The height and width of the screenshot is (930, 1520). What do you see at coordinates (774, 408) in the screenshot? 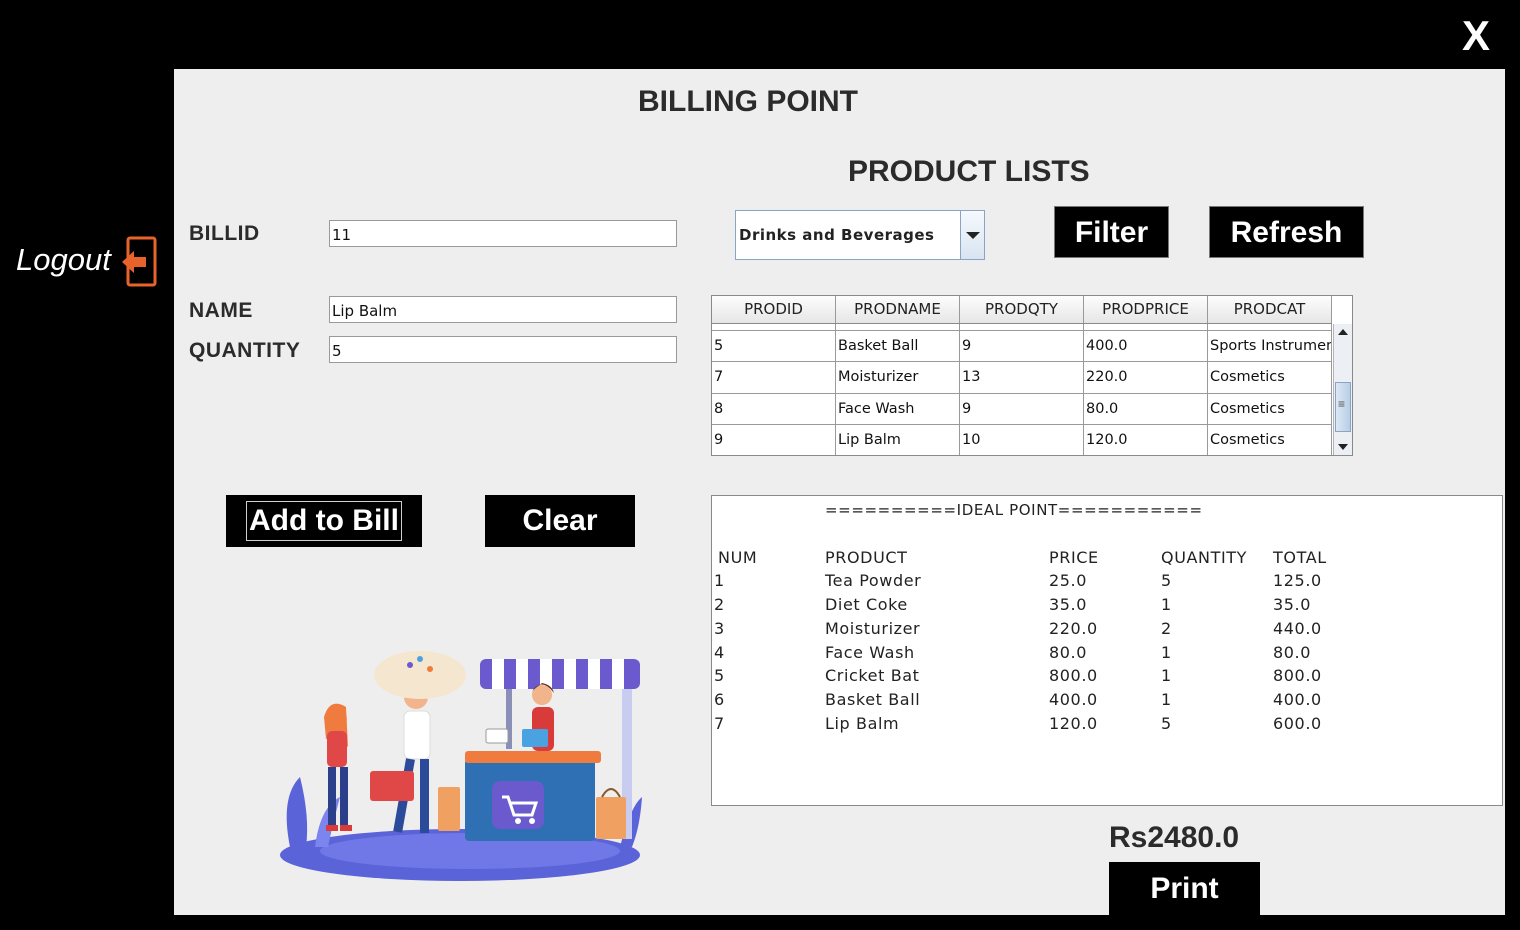
I see `table-cell: 8` at bounding box center [774, 408].